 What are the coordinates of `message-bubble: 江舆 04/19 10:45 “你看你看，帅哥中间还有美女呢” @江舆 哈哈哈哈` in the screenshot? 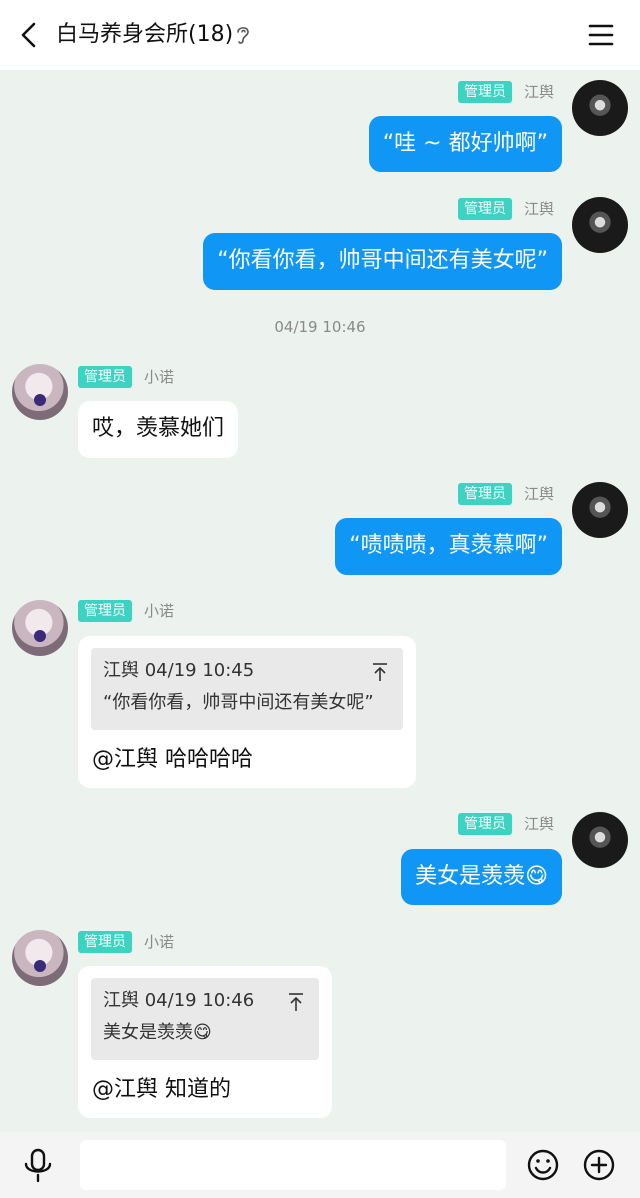 It's located at (247, 712).